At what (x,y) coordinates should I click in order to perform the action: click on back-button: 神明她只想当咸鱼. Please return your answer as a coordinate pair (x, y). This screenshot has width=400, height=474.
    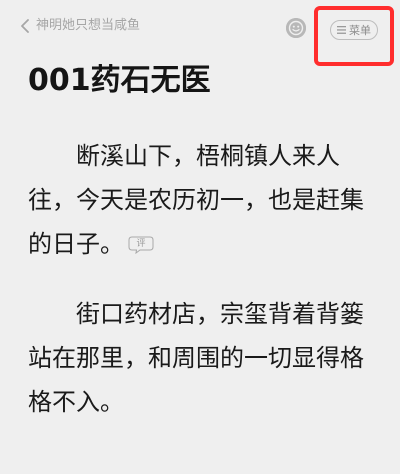
    Looking at the image, I should click on (80, 26).